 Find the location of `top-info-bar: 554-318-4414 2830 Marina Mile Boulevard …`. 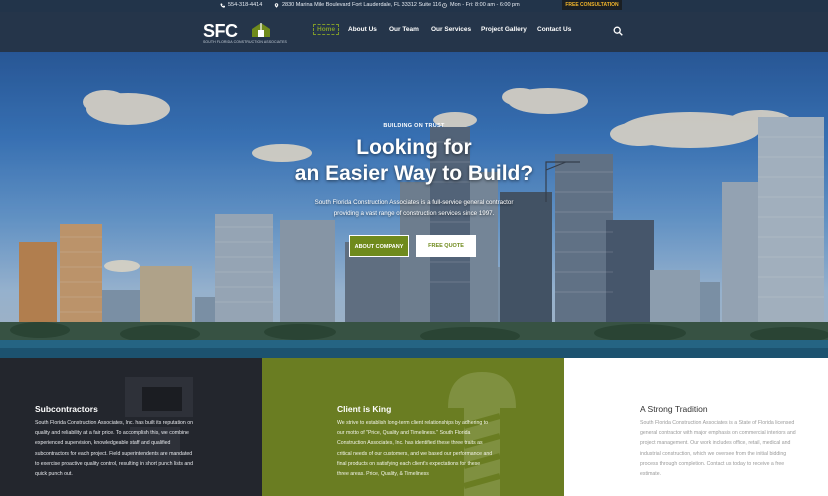

top-info-bar: 554-318-4414 2830 Marina Mile Boulevard … is located at coordinates (414, 6).